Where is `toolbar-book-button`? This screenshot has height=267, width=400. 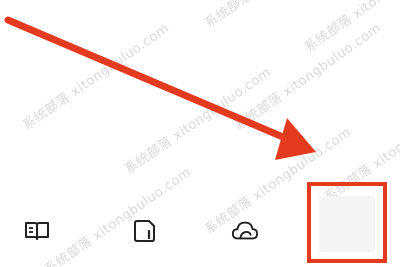 toolbar-book-button is located at coordinates (37, 231).